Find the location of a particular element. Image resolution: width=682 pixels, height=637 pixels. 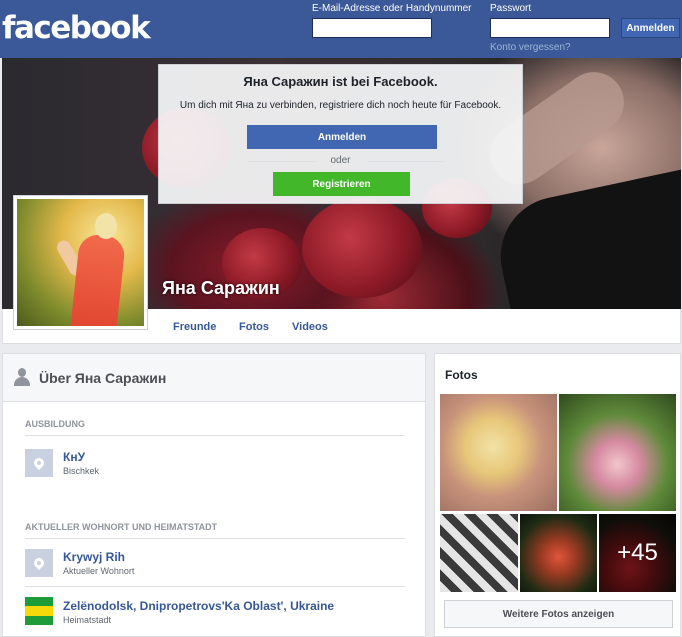

residence-heading: AKTUELLER WOHNORT UND HEIMATSTADT is located at coordinates (121, 527).